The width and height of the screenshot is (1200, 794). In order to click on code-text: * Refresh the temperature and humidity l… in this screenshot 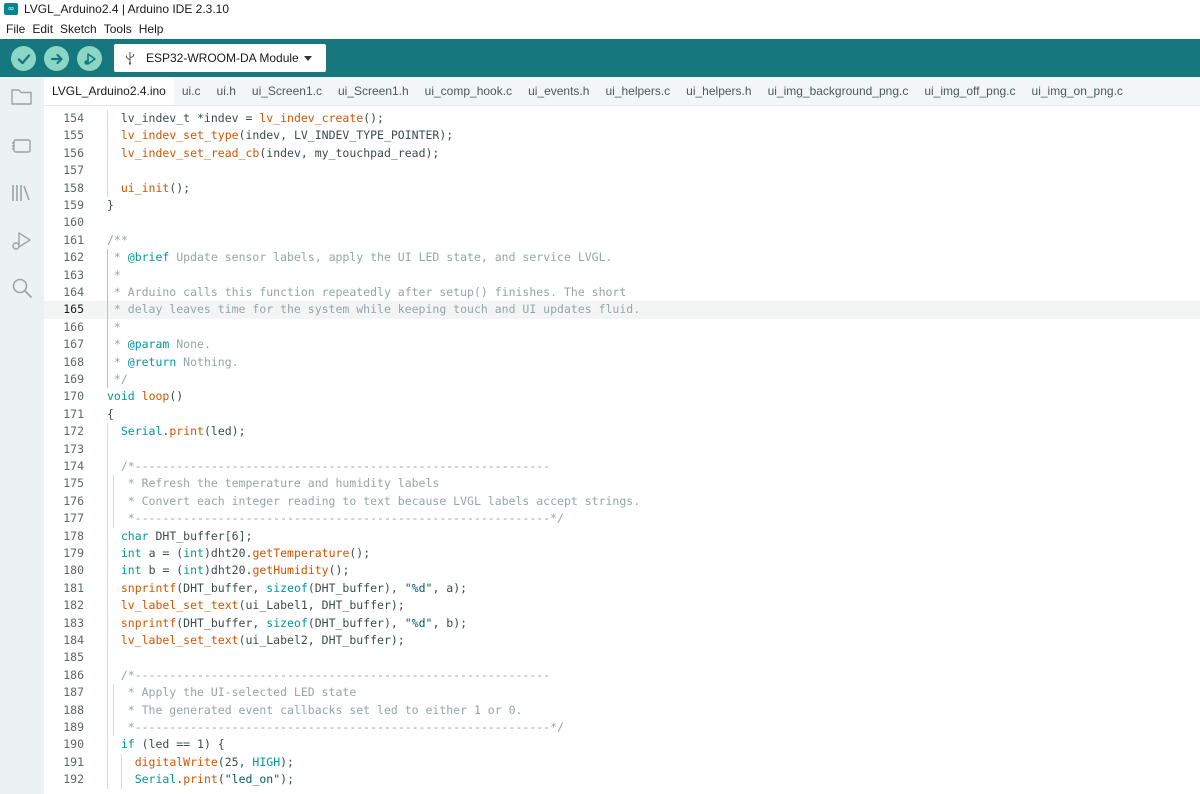, I will do `click(273, 483)`.